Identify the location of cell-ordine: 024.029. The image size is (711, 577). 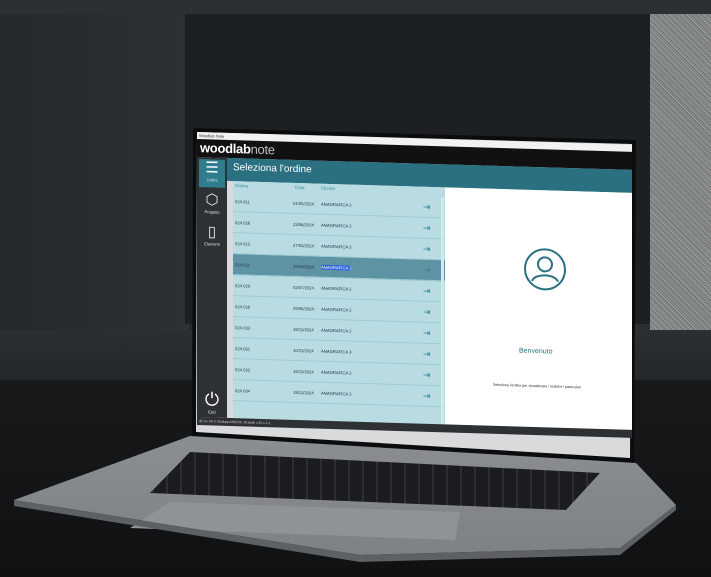
(243, 286).